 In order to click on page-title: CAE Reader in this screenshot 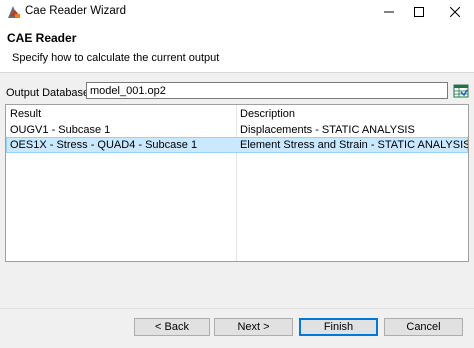, I will do `click(42, 38)`.